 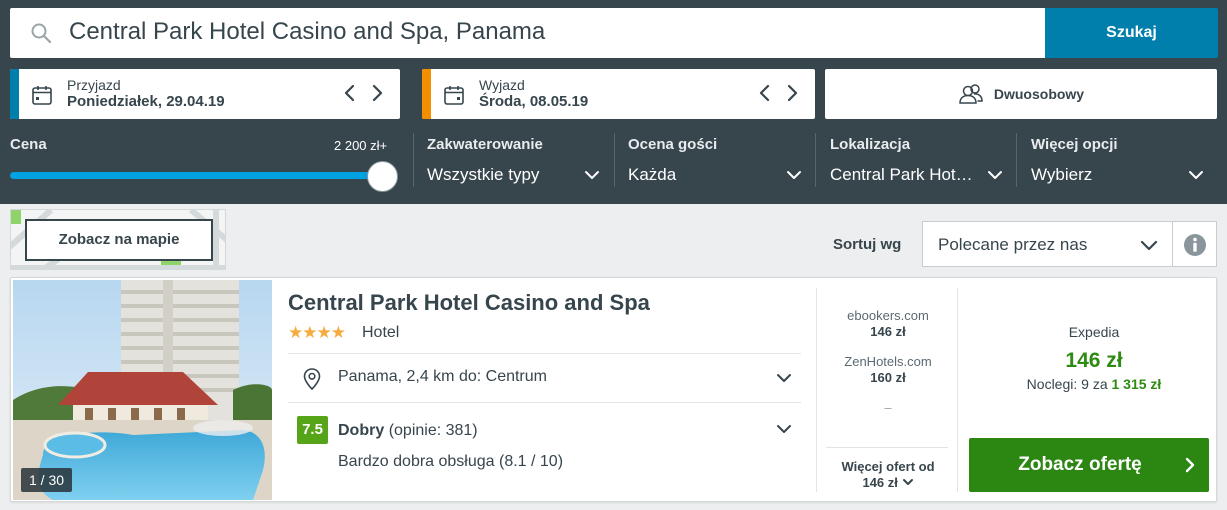 I want to click on room-type-selector: Dwuosobowy, so click(x=1021, y=94).